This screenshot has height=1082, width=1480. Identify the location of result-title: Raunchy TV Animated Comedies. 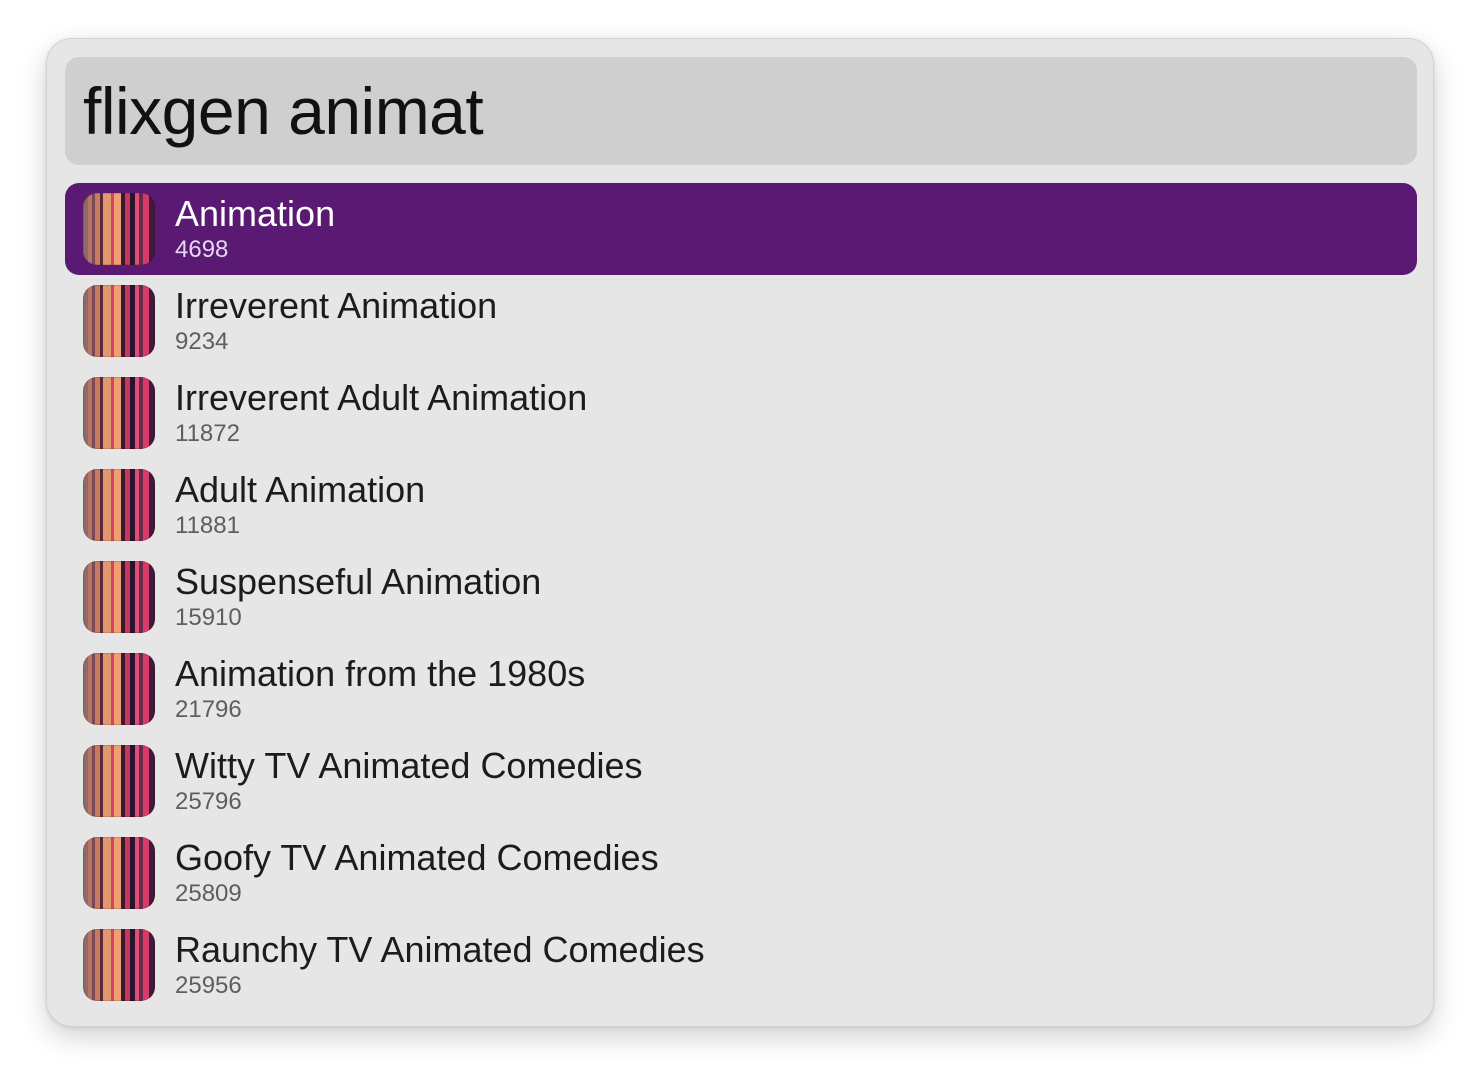
(440, 949).